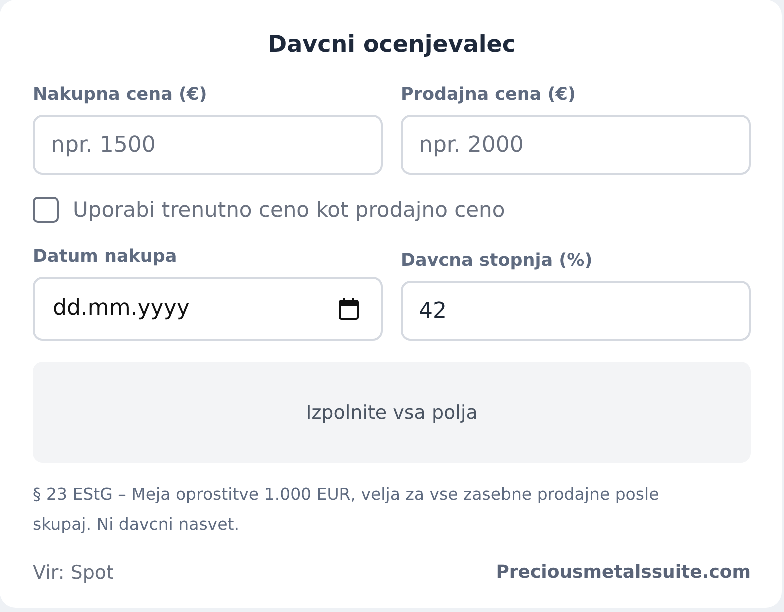 This screenshot has width=784, height=612. I want to click on result-message: Izpolnite vsa polja, so click(392, 413).